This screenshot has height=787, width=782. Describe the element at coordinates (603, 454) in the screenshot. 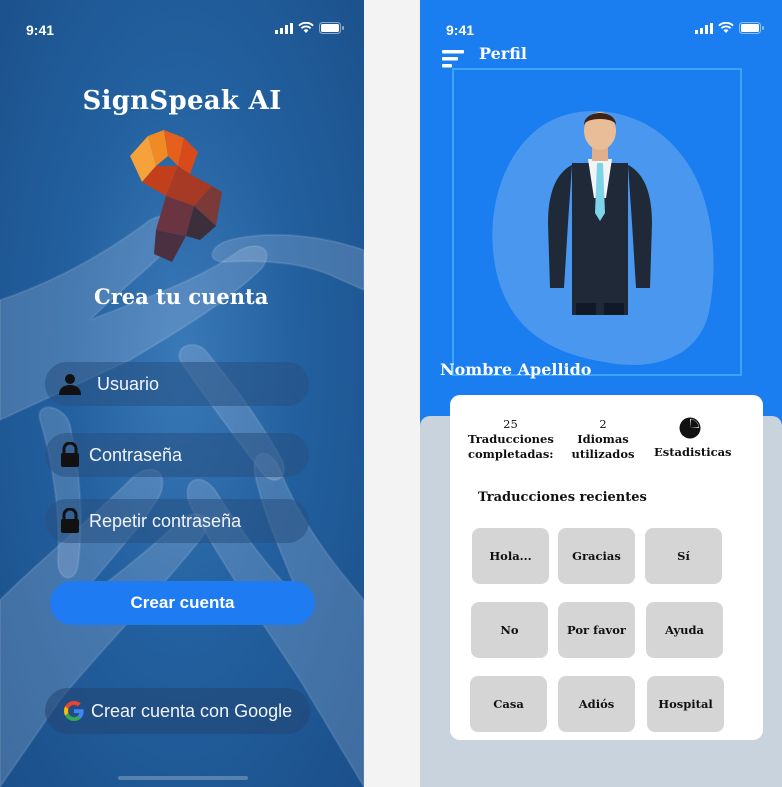

I see `languages-label-line2: utilizados` at that location.